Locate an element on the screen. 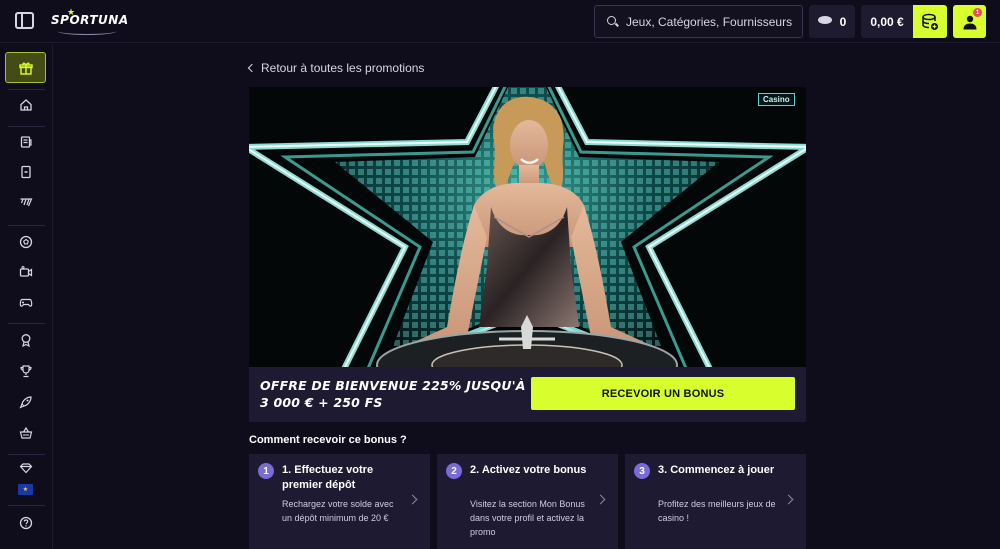 The width and height of the screenshot is (1000, 549). sidebar: ★ is located at coordinates (26, 296).